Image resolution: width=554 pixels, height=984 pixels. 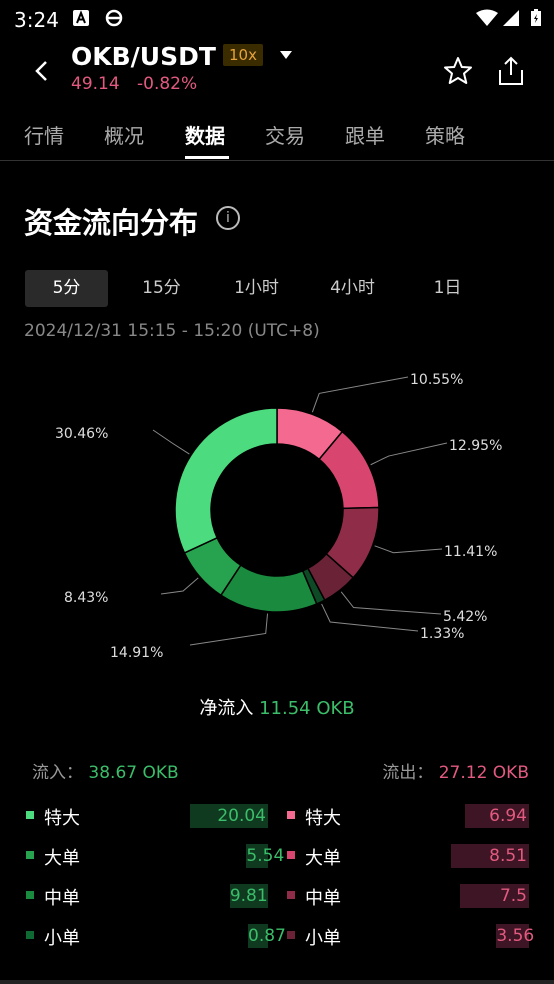 What do you see at coordinates (445, 134) in the screenshot?
I see `tab-strategy: 策略` at bounding box center [445, 134].